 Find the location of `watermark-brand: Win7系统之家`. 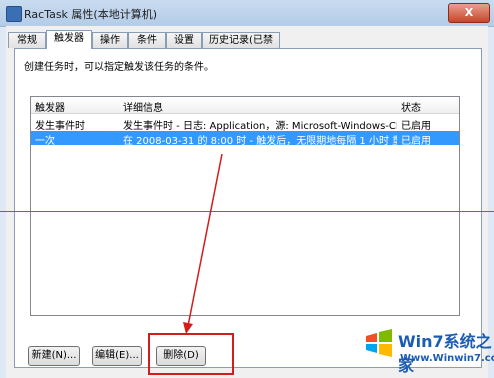

watermark-brand: Win7系统之家 is located at coordinates (445, 353).